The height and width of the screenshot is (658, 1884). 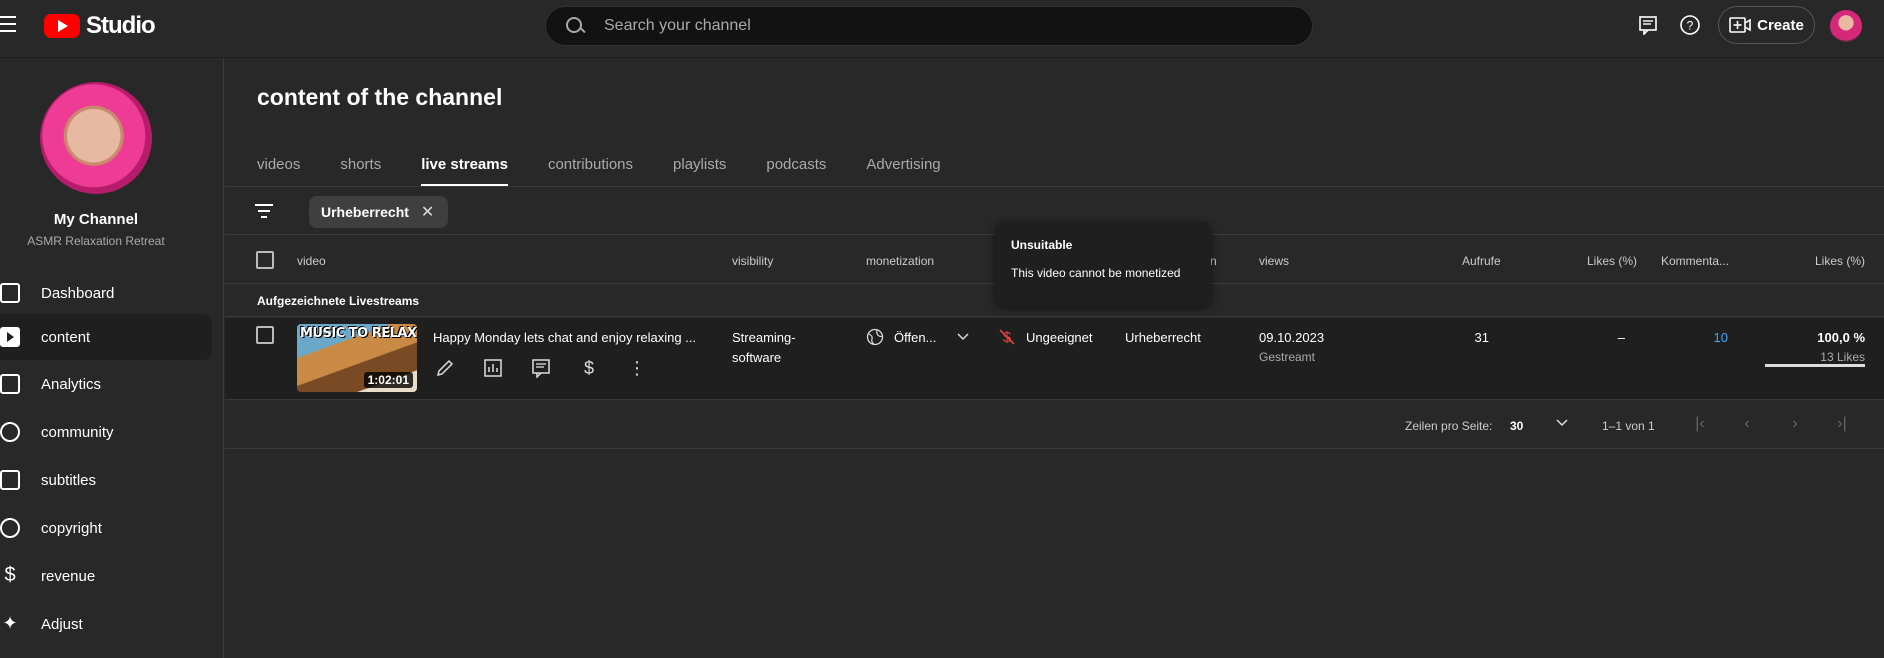 I want to click on sidebar-item-community: community, so click(x=106, y=432).